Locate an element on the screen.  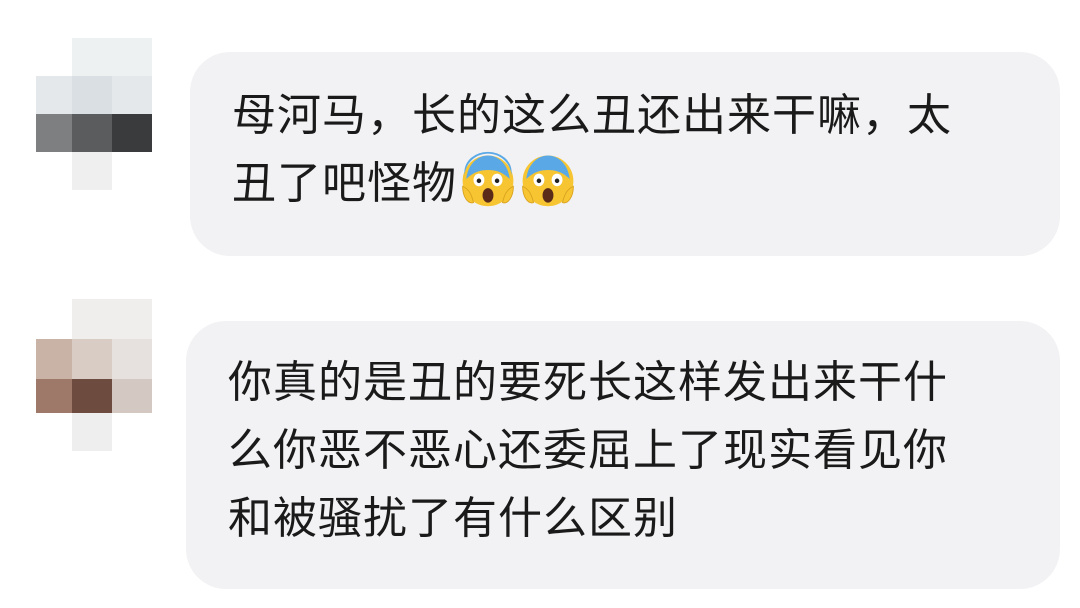
comment-line: 你真的是丑的要死长这样发出来干什 is located at coordinates (588, 382).